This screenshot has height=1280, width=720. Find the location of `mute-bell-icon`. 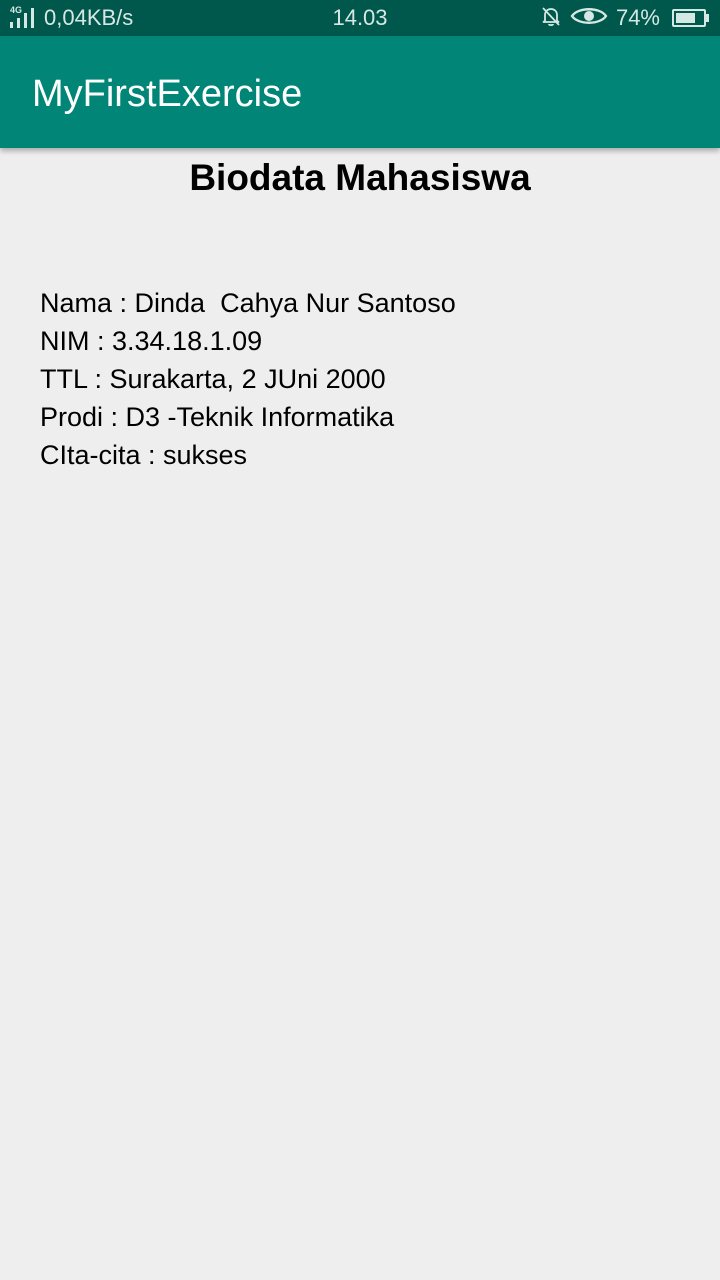

mute-bell-icon is located at coordinates (551, 18).